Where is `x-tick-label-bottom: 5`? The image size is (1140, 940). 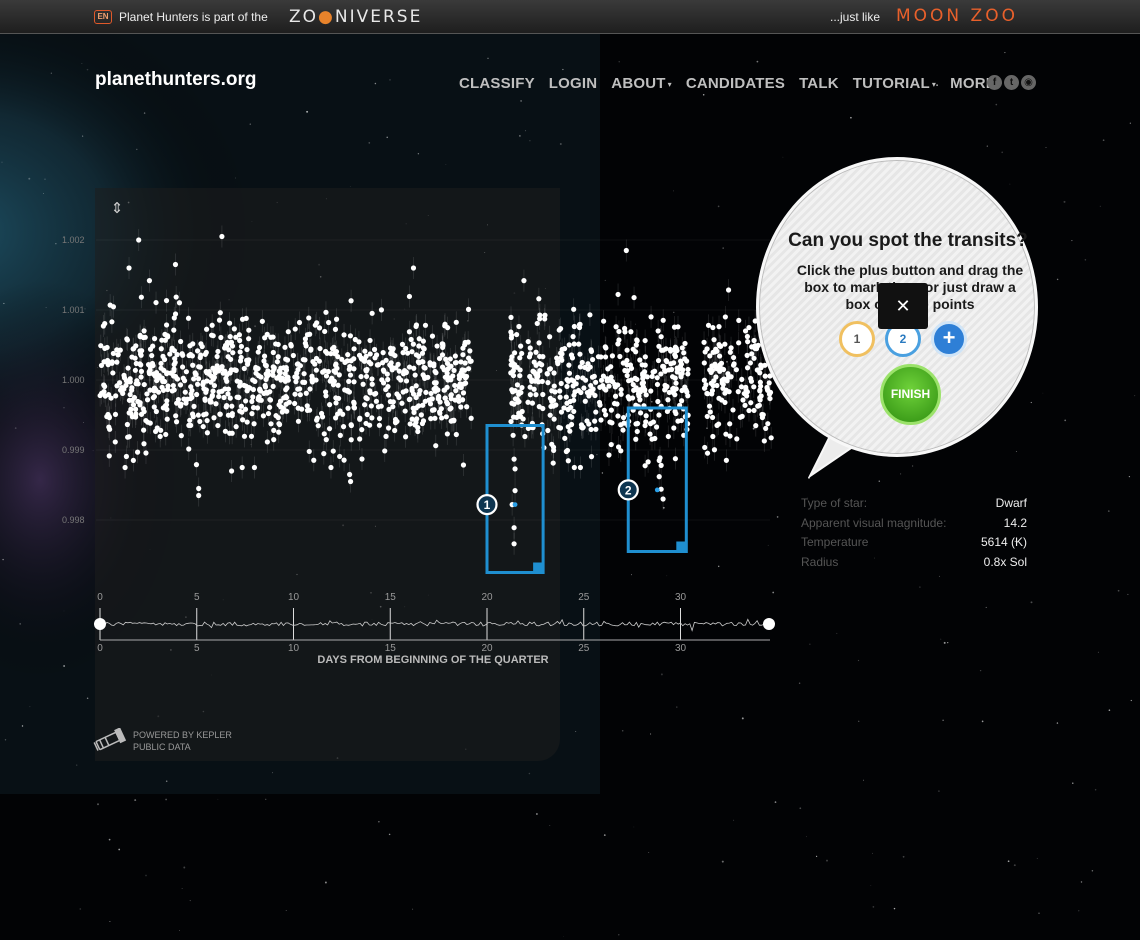 x-tick-label-bottom: 5 is located at coordinates (197, 648).